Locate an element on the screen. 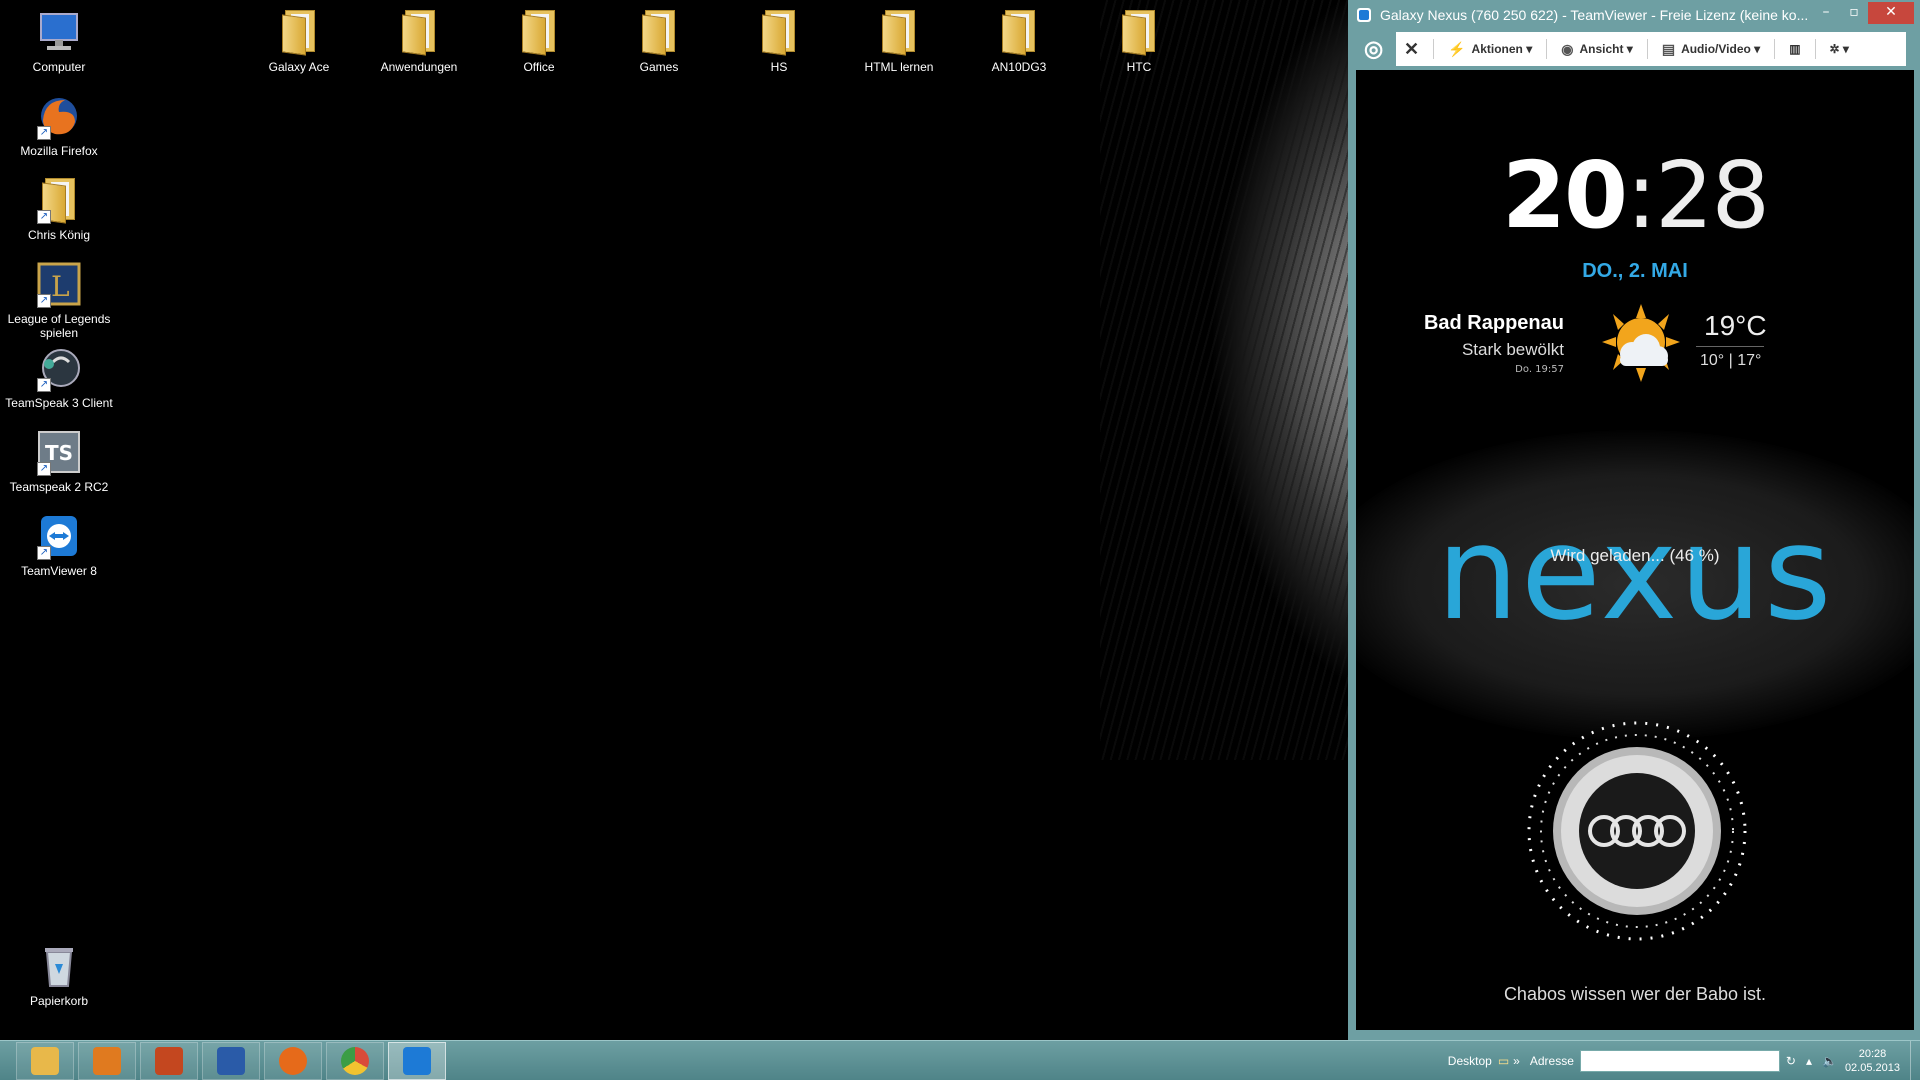 Image resolution: width=1920 pixels, height=1080 pixels. folder-label: Anwendungen is located at coordinates (419, 67).